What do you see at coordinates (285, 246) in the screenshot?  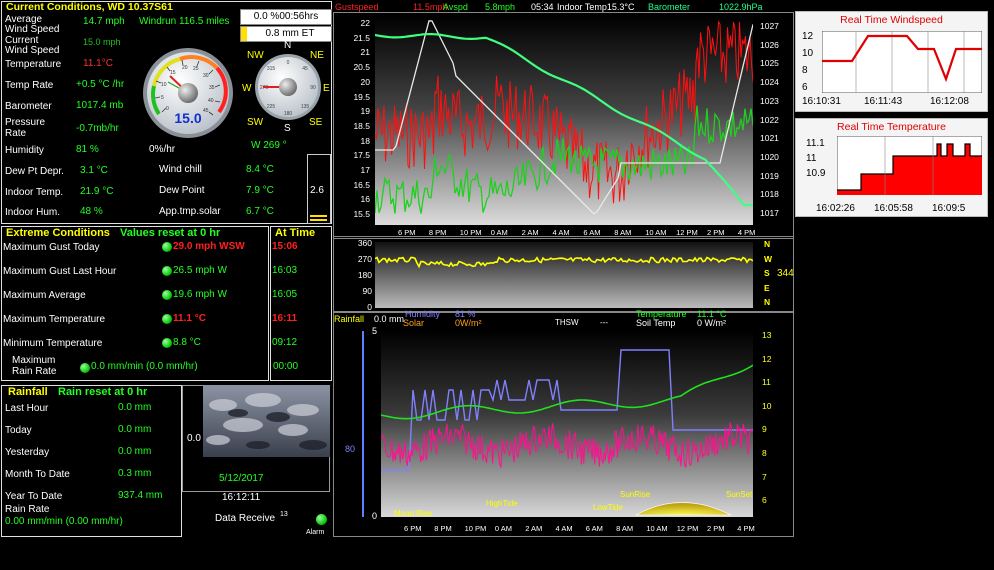 I see `extreme-row-time: 15:06` at bounding box center [285, 246].